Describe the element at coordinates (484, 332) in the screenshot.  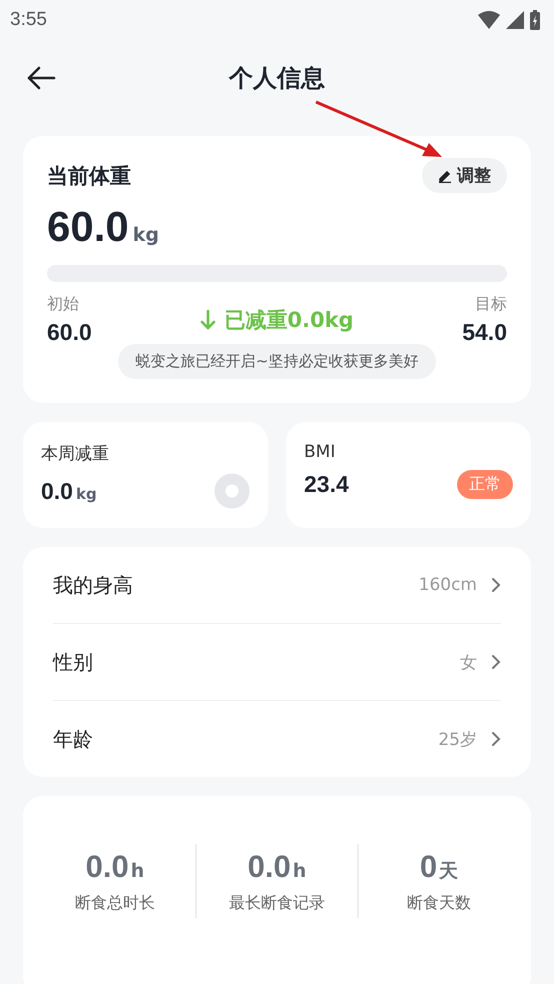
I see `target-value: 54.0` at that location.